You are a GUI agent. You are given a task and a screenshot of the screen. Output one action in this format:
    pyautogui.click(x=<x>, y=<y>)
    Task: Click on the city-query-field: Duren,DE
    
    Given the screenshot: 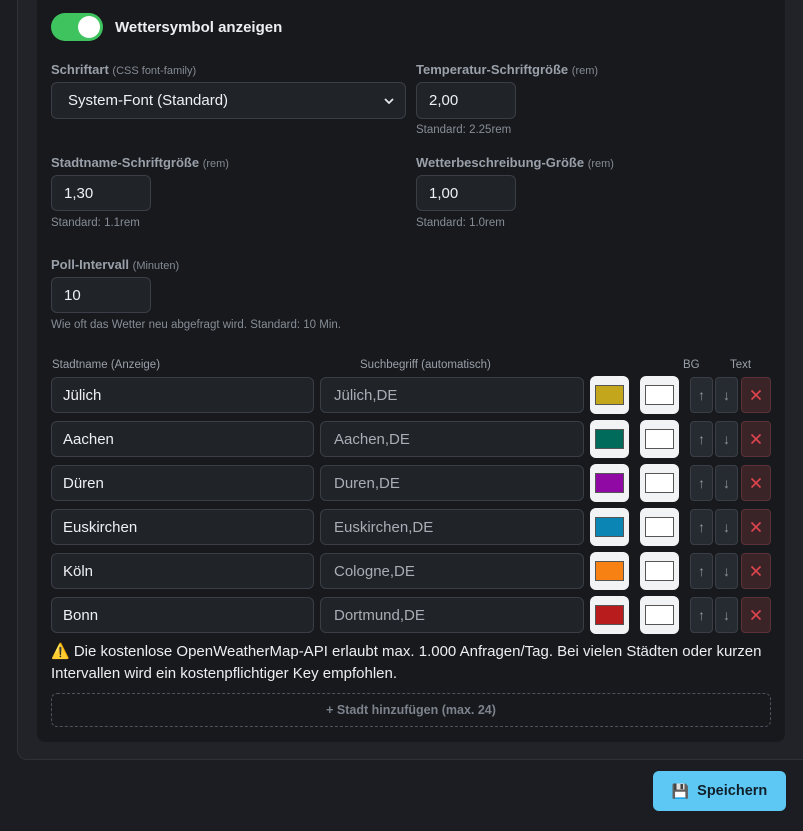 What is the action you would take?
    pyautogui.click(x=452, y=483)
    